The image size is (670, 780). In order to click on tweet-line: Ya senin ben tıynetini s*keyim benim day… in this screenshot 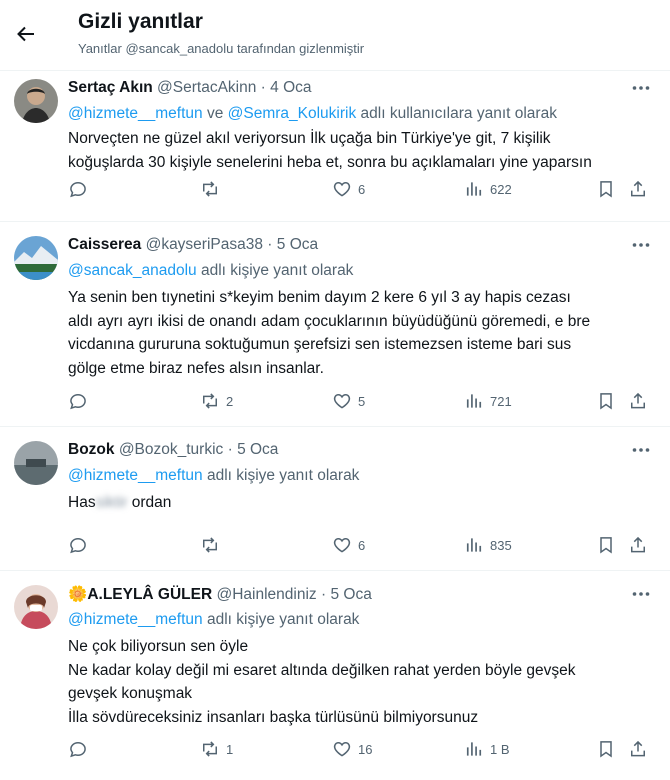, I will do `click(319, 297)`.